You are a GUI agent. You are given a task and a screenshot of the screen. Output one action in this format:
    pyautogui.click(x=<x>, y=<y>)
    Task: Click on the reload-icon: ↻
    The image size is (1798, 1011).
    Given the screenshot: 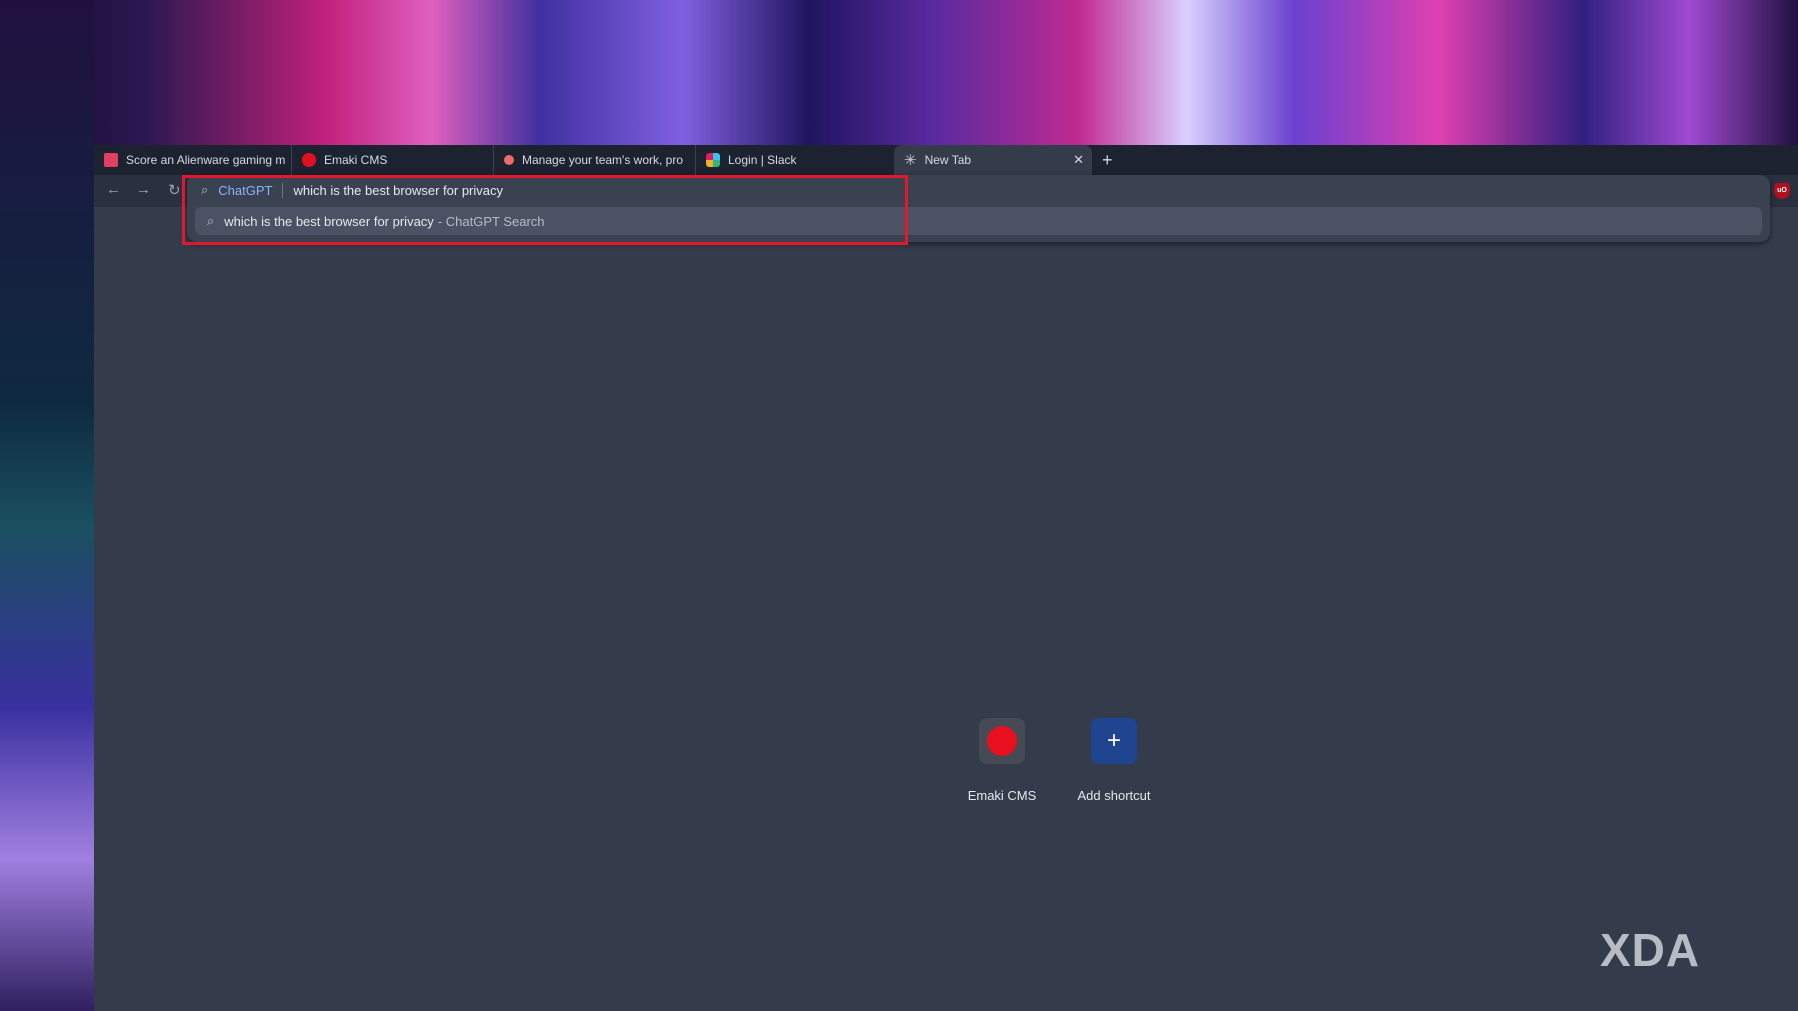 What is the action you would take?
    pyautogui.click(x=174, y=190)
    